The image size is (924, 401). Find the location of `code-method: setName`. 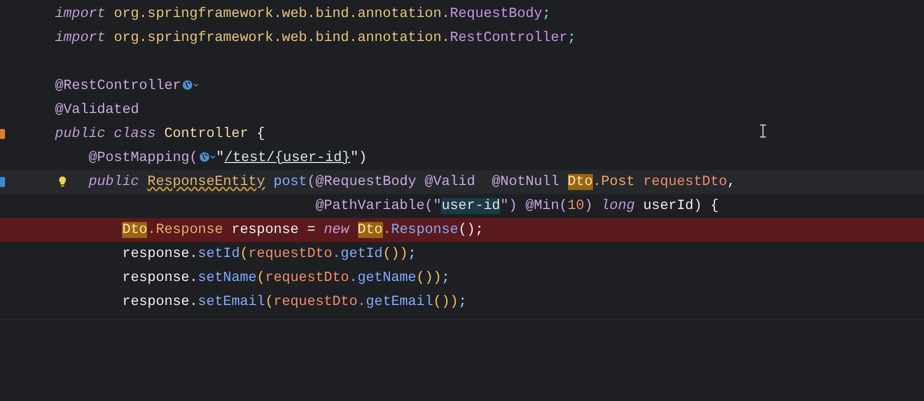

code-method: setName is located at coordinates (227, 278).